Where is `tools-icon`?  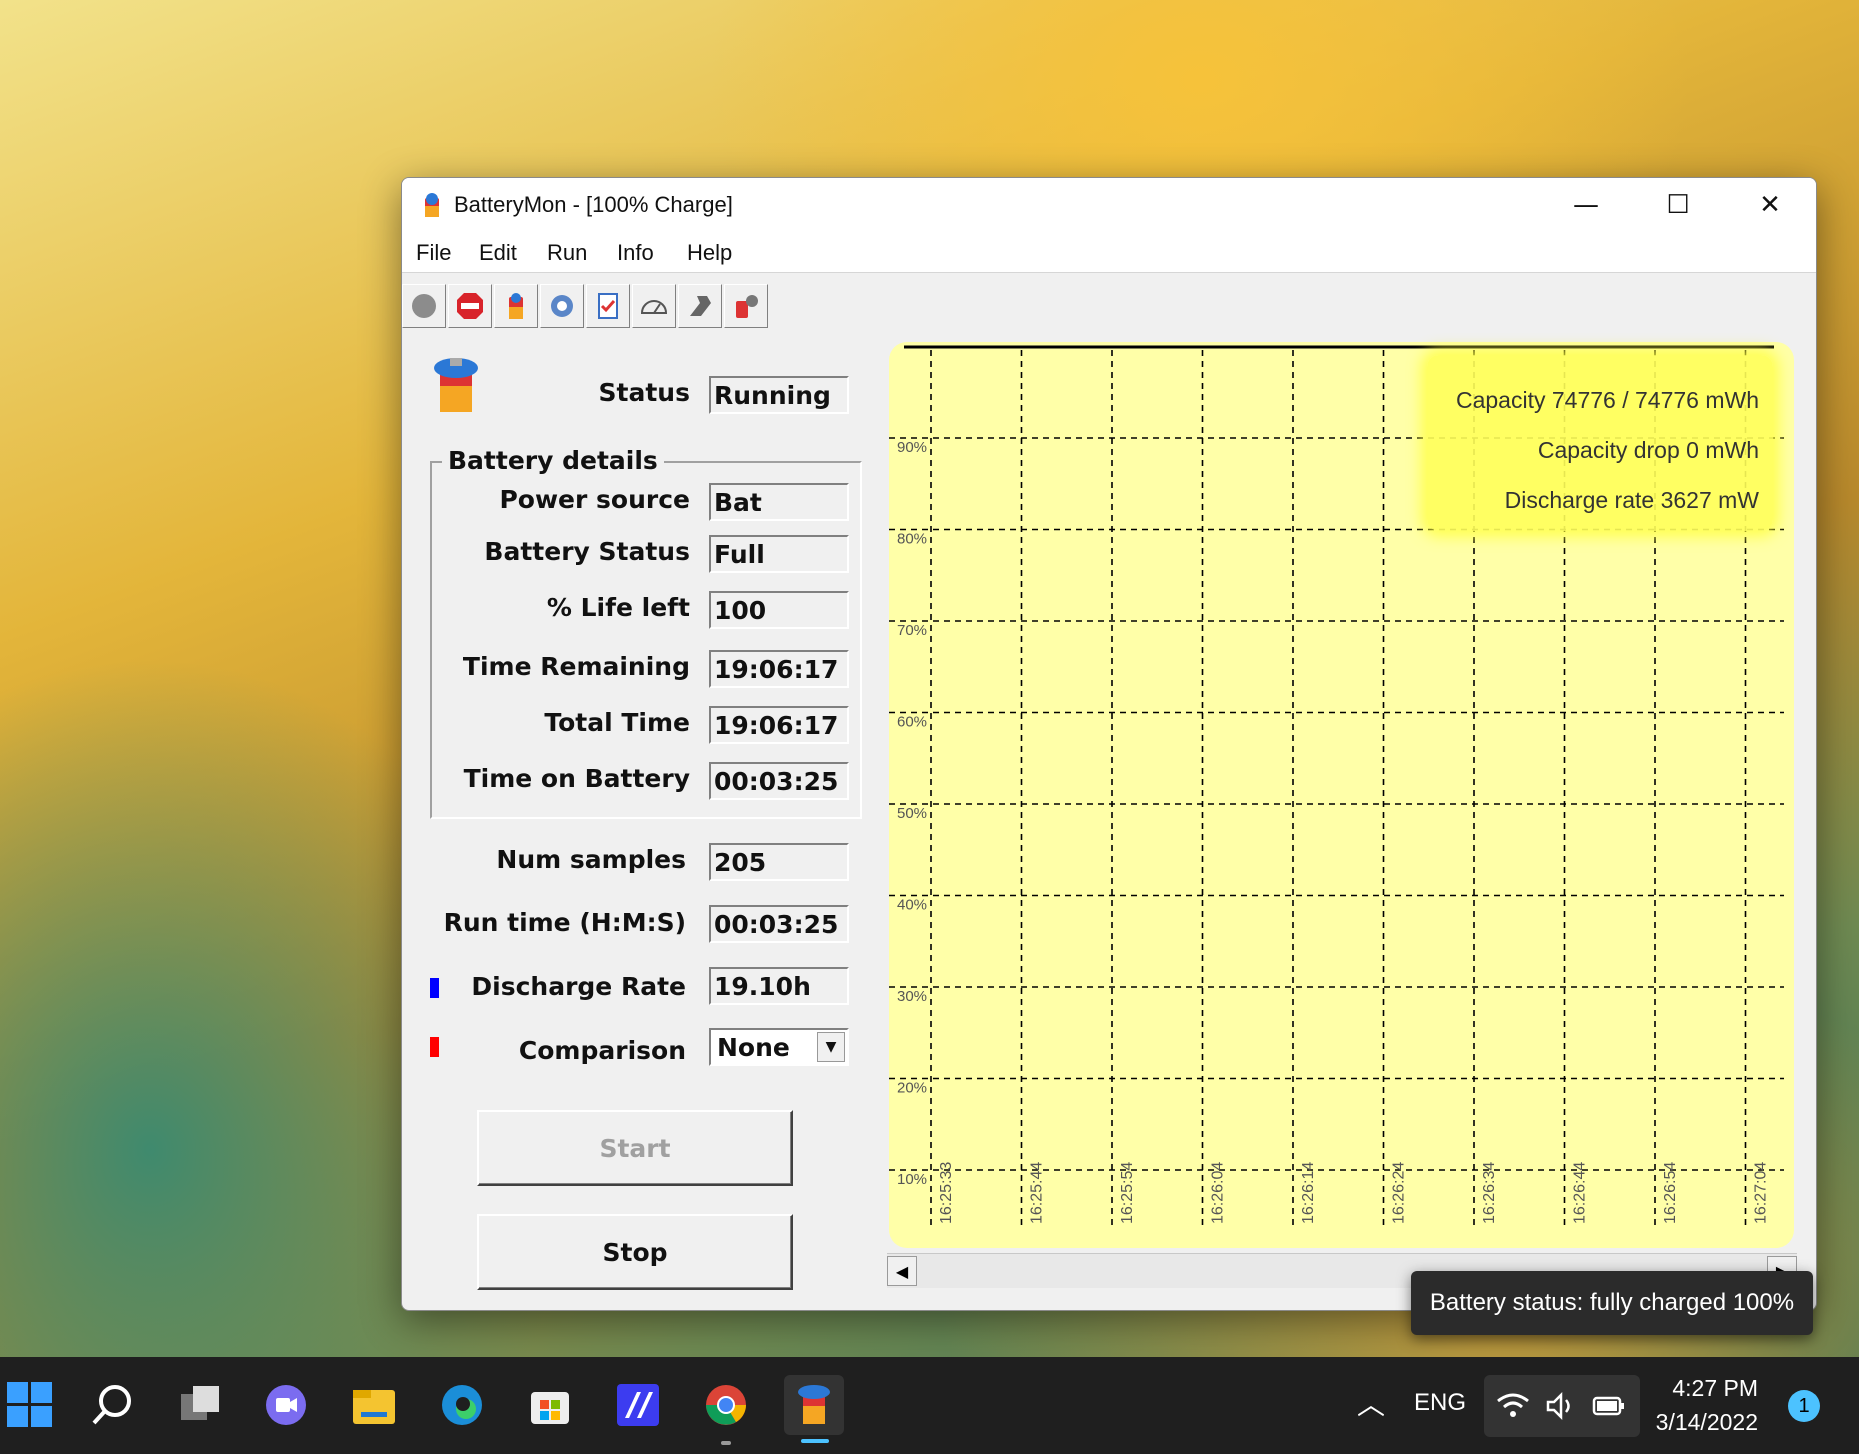
tools-icon is located at coordinates (700, 306).